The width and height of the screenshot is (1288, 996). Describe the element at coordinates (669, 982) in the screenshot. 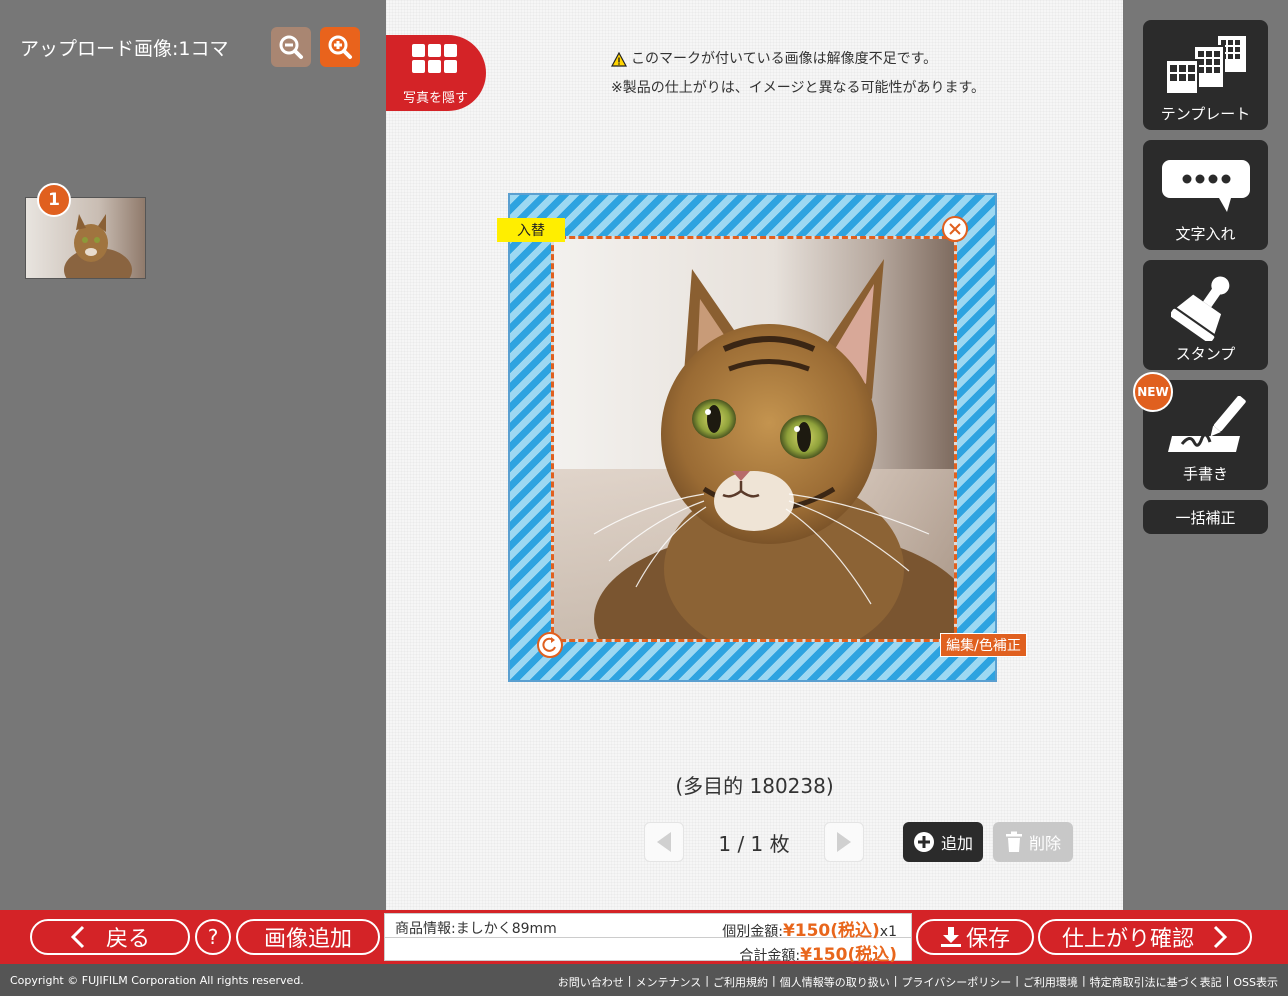

I see `footer-link-maintenance: メンテナンス` at that location.